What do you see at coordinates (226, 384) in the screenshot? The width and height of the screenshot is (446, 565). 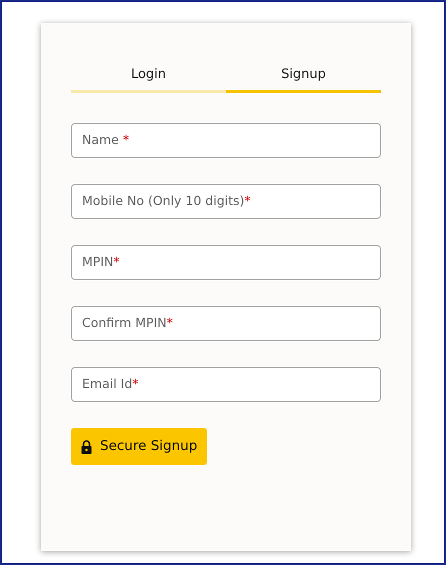 I see `input-field: Email Id*` at bounding box center [226, 384].